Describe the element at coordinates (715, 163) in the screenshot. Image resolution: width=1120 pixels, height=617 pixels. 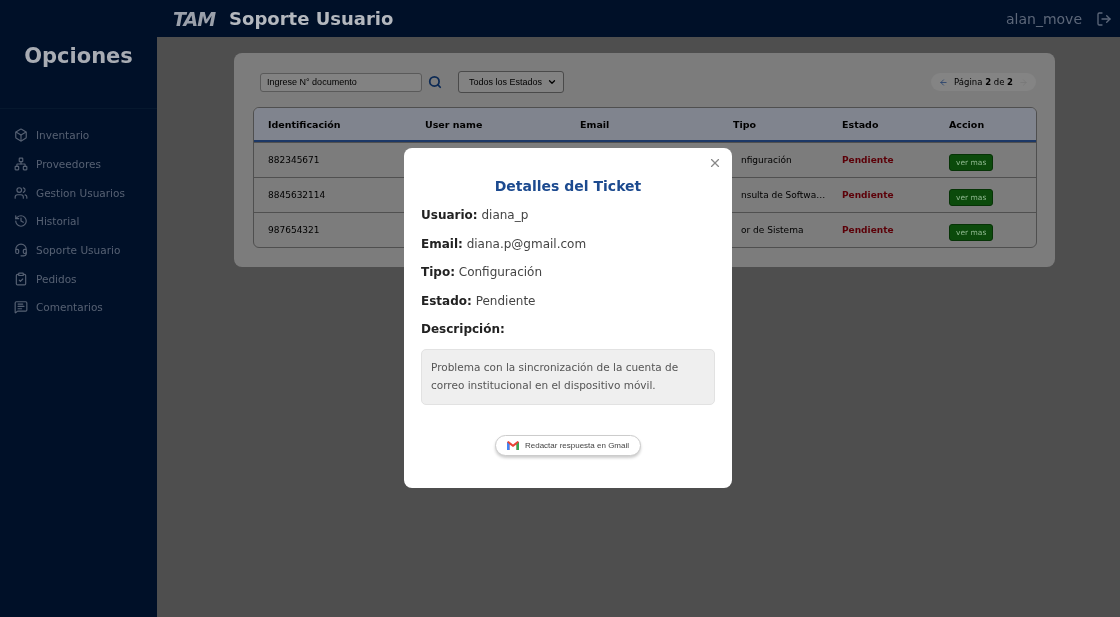
I see `close-icon` at that location.